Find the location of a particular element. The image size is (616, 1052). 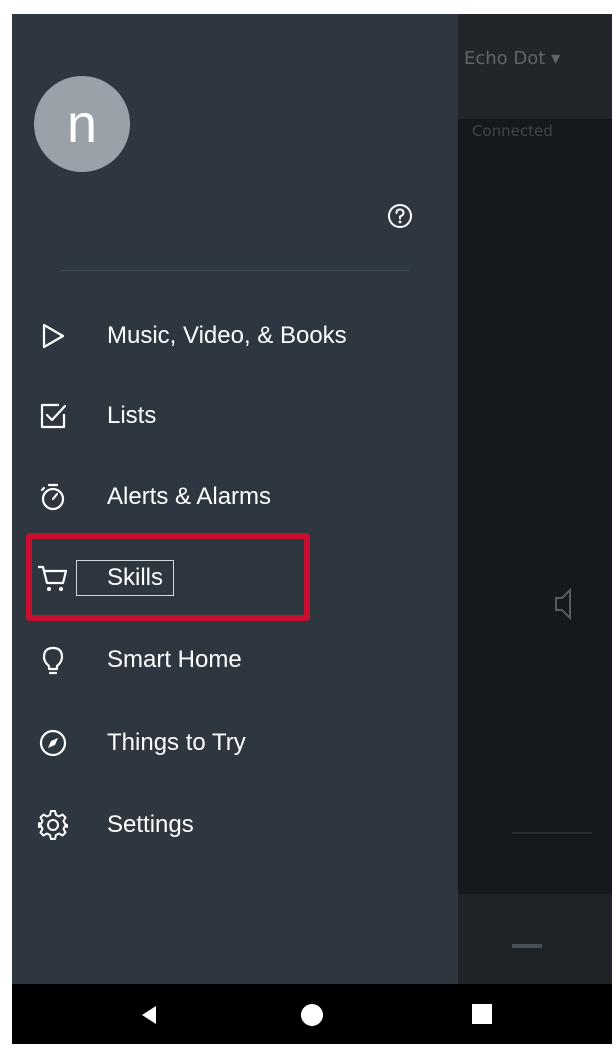

menu-item-smart-home: Smart Home is located at coordinates (235, 660).